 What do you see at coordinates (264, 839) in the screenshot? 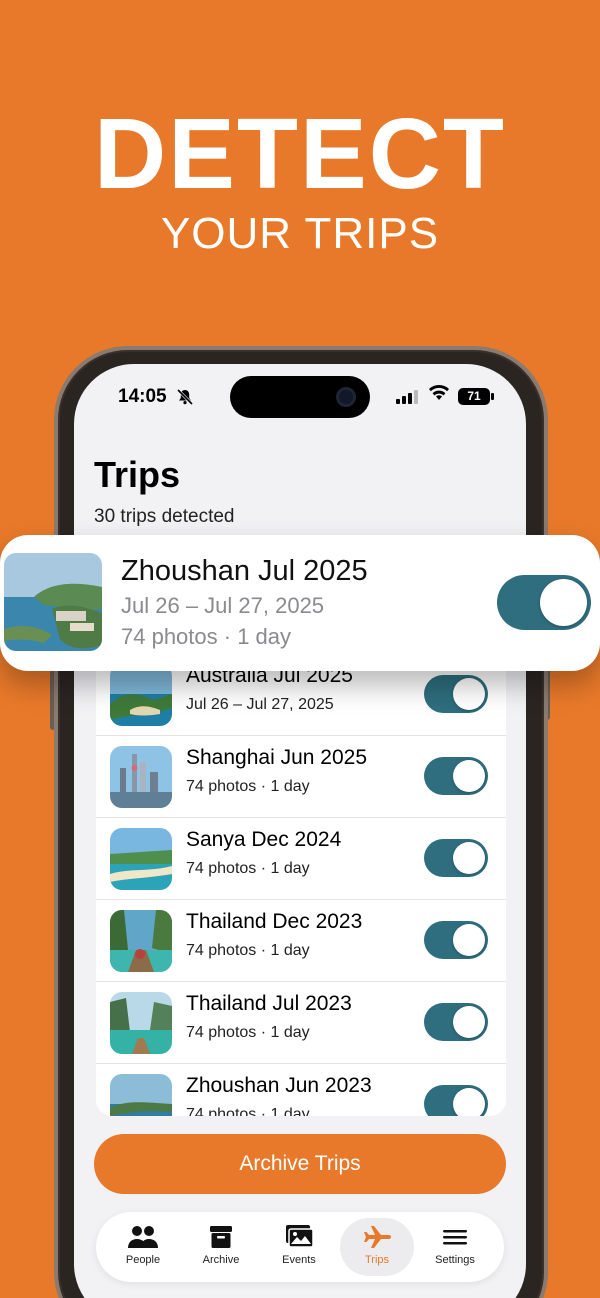
I see `trip-title: Sanya Dec 2024` at bounding box center [264, 839].